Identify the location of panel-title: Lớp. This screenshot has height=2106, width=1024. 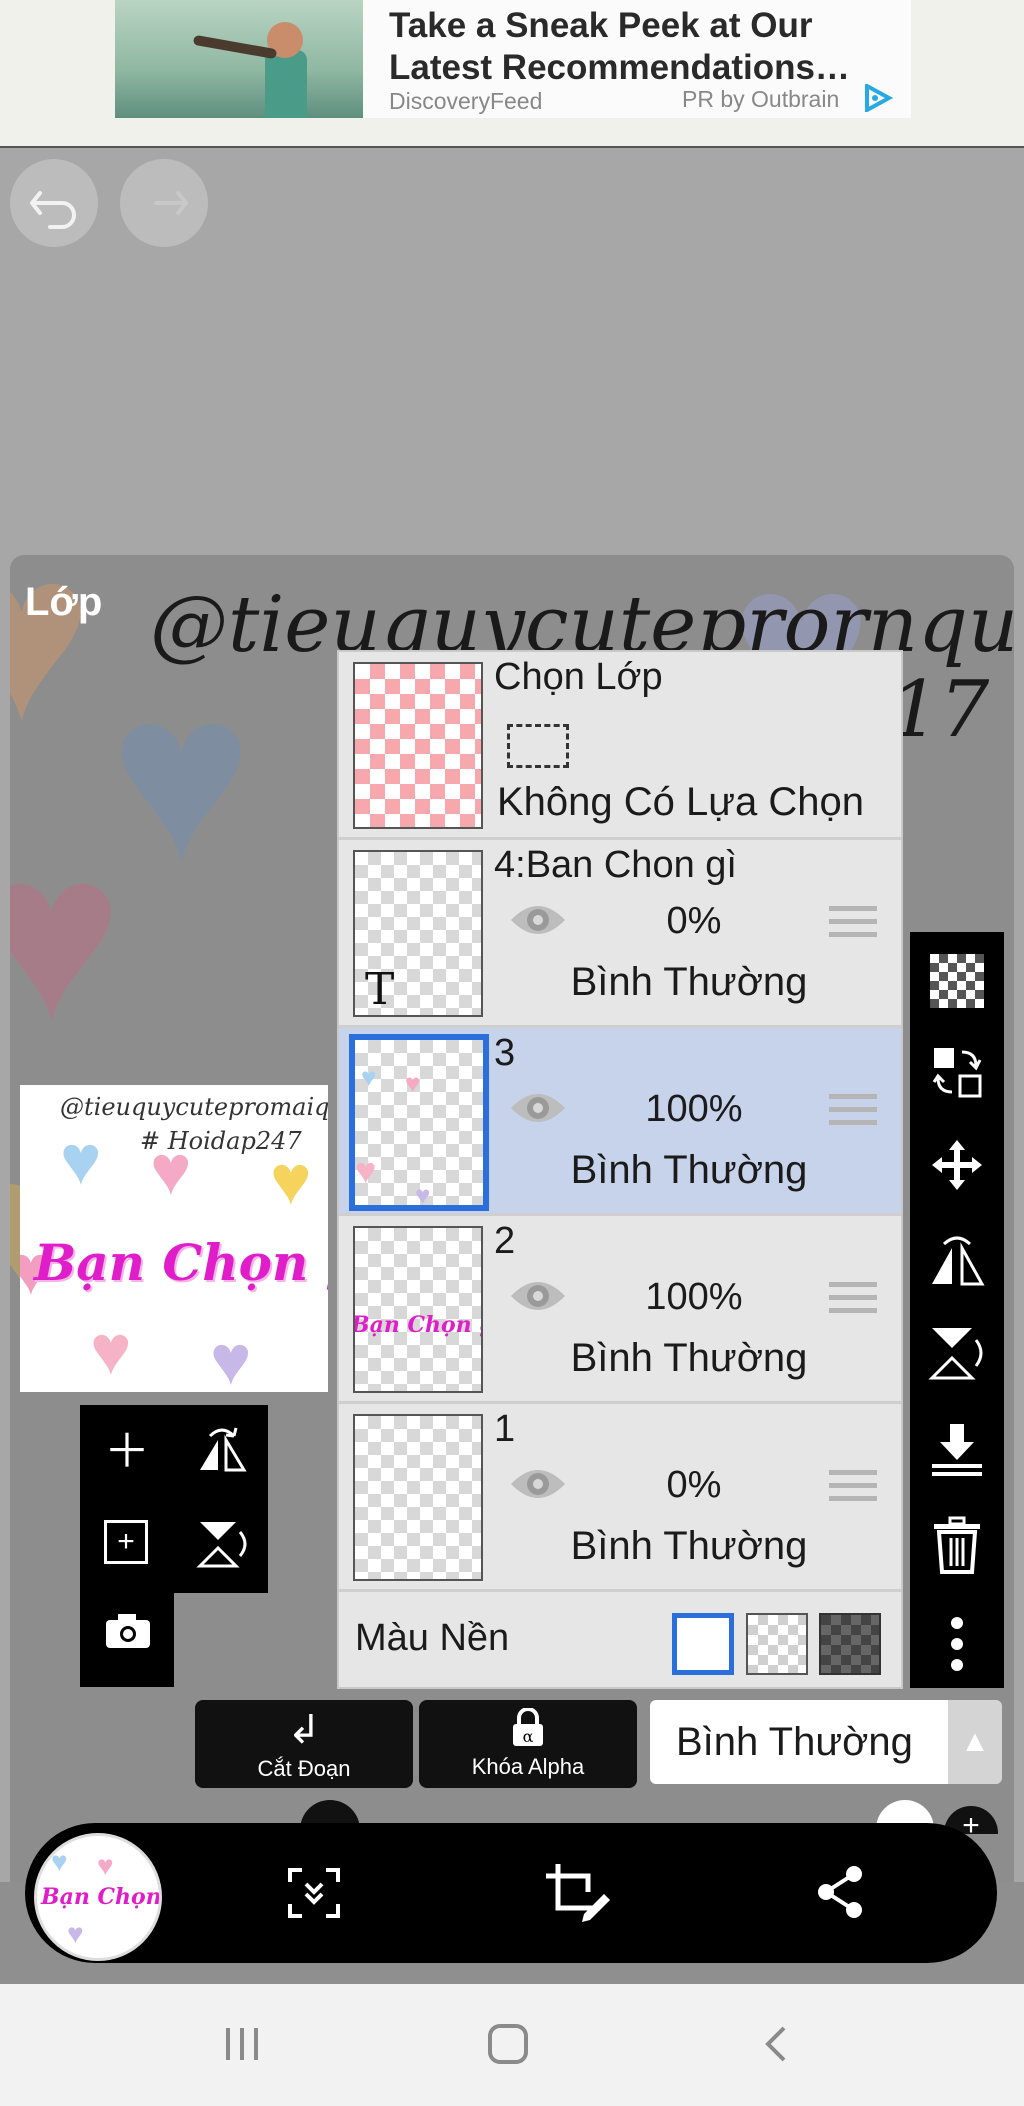
(64, 602).